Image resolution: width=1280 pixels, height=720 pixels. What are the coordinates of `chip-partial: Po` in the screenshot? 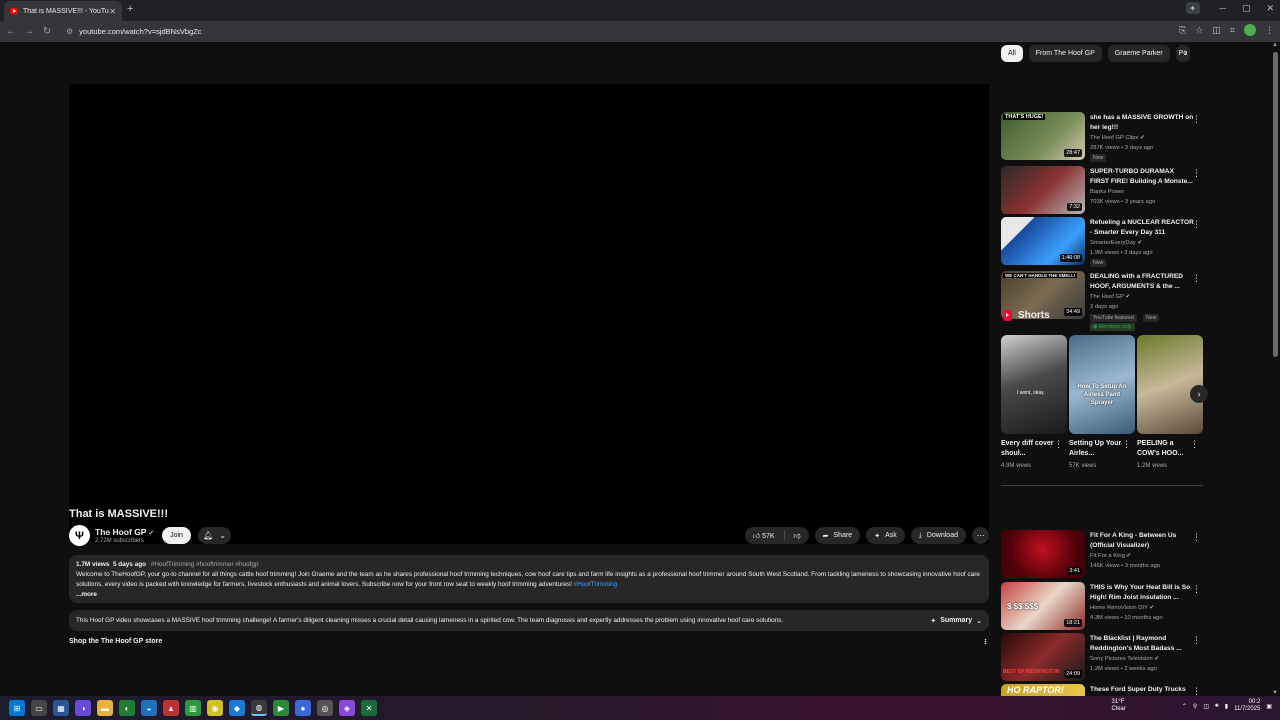 It's located at (1182, 53).